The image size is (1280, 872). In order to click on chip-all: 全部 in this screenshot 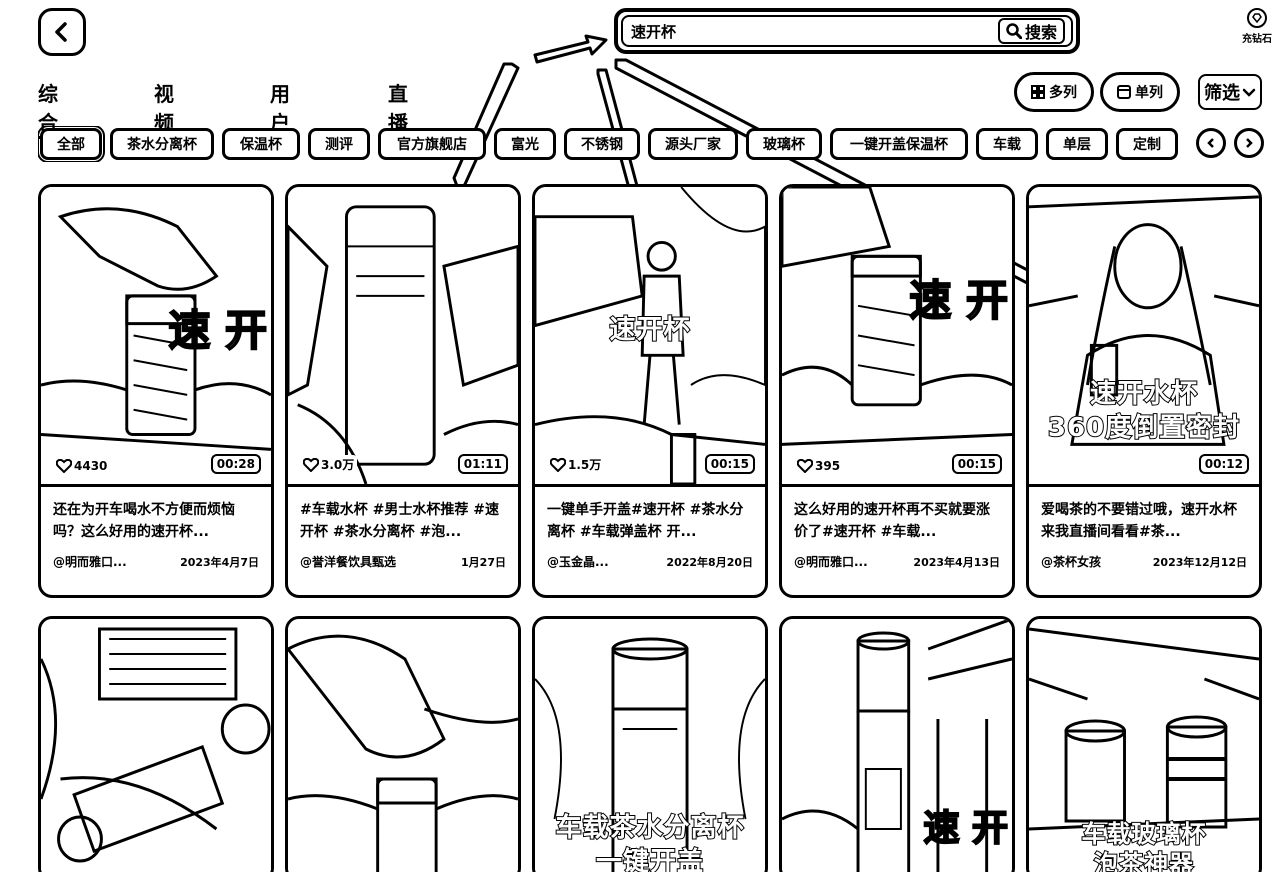, I will do `click(71, 144)`.